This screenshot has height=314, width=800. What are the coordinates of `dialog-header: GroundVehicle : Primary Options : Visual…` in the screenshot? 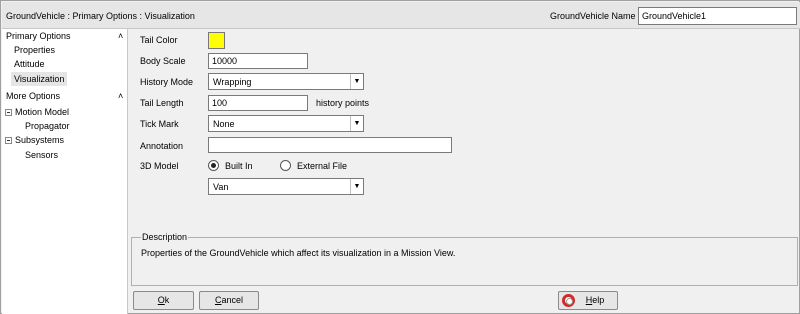 It's located at (401, 15).